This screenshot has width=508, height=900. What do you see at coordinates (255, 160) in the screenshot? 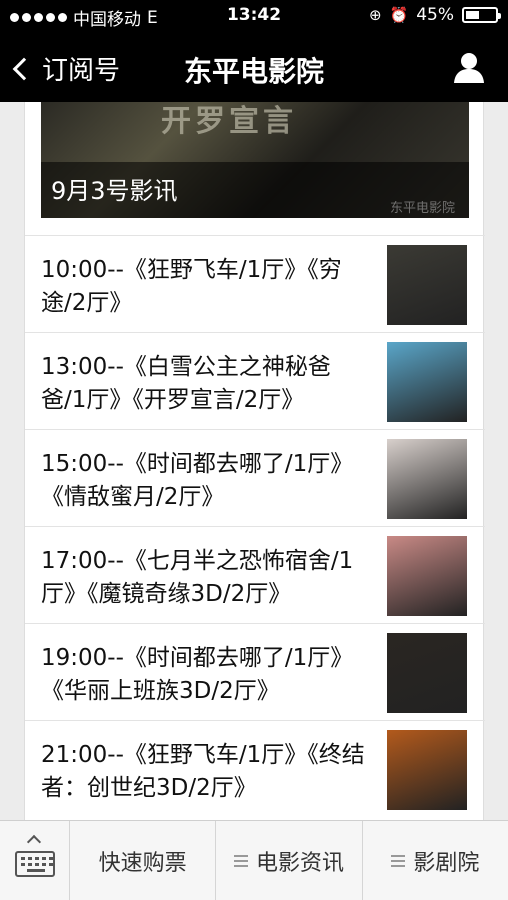
I see `banner-image: 开罗宣言 9月3号影讯 东平电影院` at bounding box center [255, 160].